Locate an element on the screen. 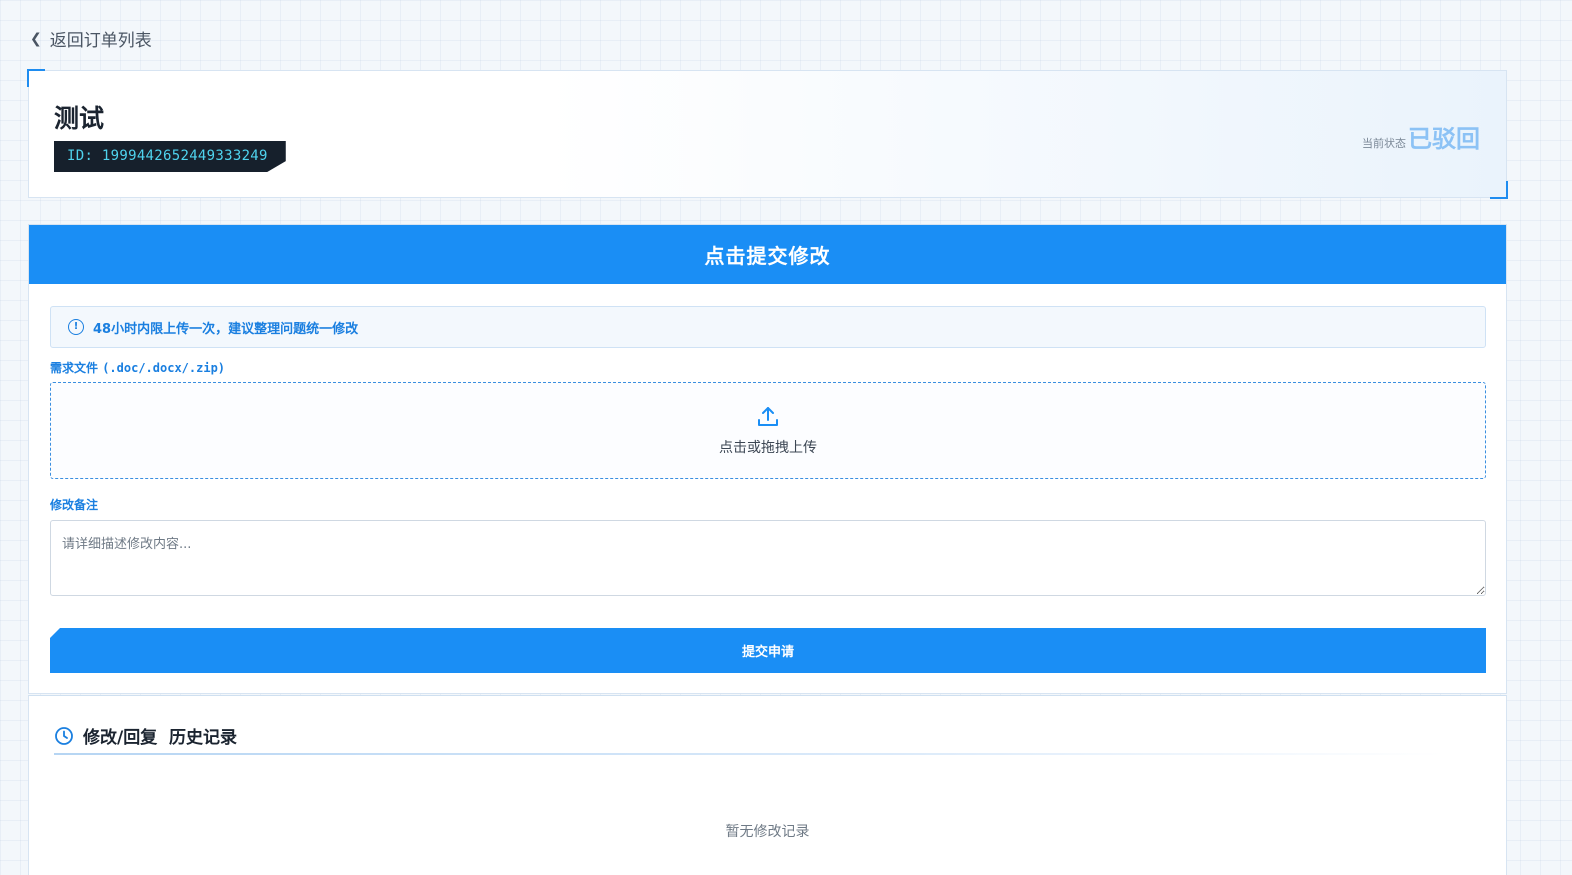  info-circle-icon: ! is located at coordinates (76, 327).